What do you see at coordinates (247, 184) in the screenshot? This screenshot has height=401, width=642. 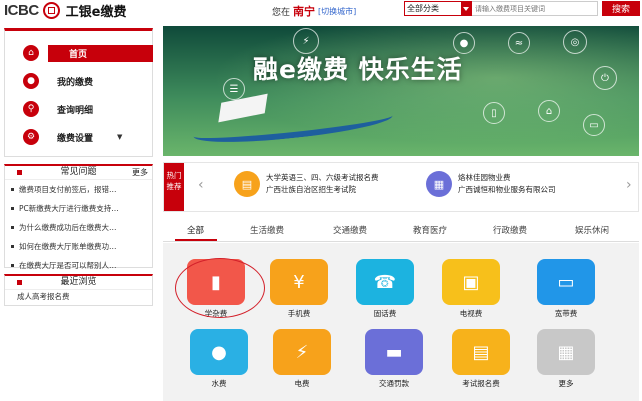 I see `certificate-icon: ▤` at bounding box center [247, 184].